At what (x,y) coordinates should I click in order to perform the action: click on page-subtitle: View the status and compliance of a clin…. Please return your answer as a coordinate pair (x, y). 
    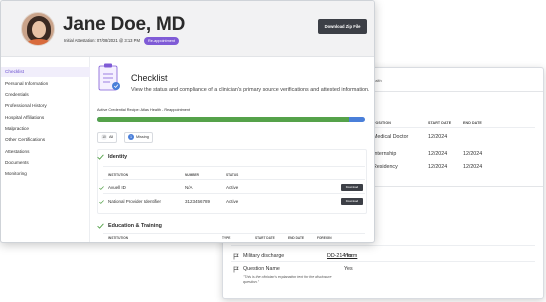
    Looking at the image, I should click on (250, 90).